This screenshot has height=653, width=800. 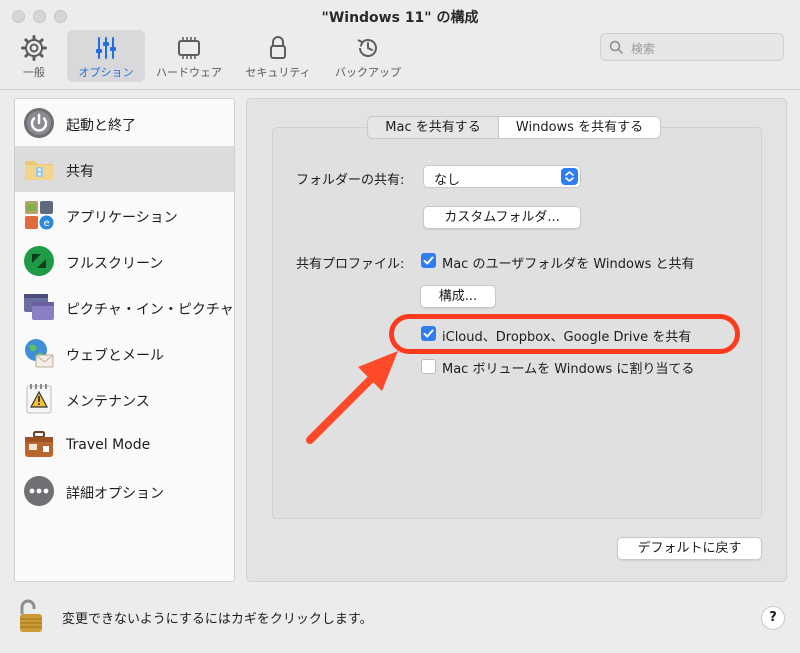 What do you see at coordinates (689, 548) in the screenshot?
I see `restore-defaults-button: デフォルトに戻す` at bounding box center [689, 548].